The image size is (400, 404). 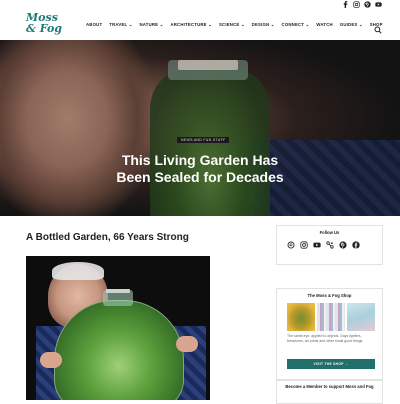 I want to click on nav-item-about: ABOUT, so click(x=94, y=25).